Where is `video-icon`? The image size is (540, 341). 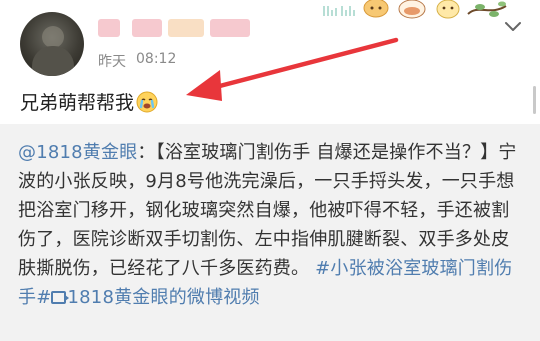 video-icon is located at coordinates (60, 297).